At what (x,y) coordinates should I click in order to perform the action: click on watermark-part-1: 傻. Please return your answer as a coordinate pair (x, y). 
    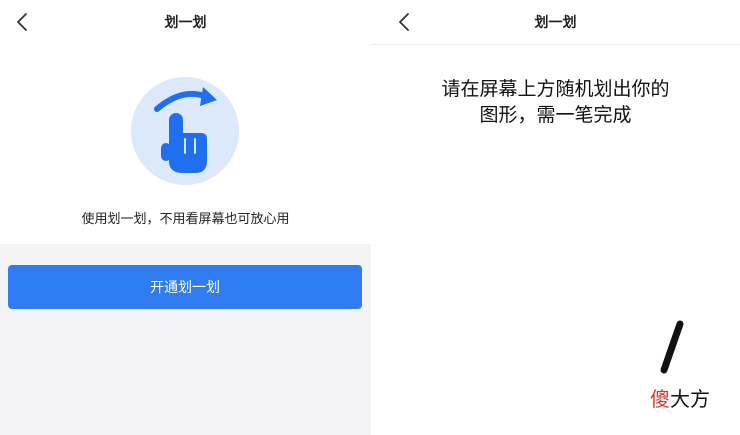
    Looking at the image, I should click on (660, 399).